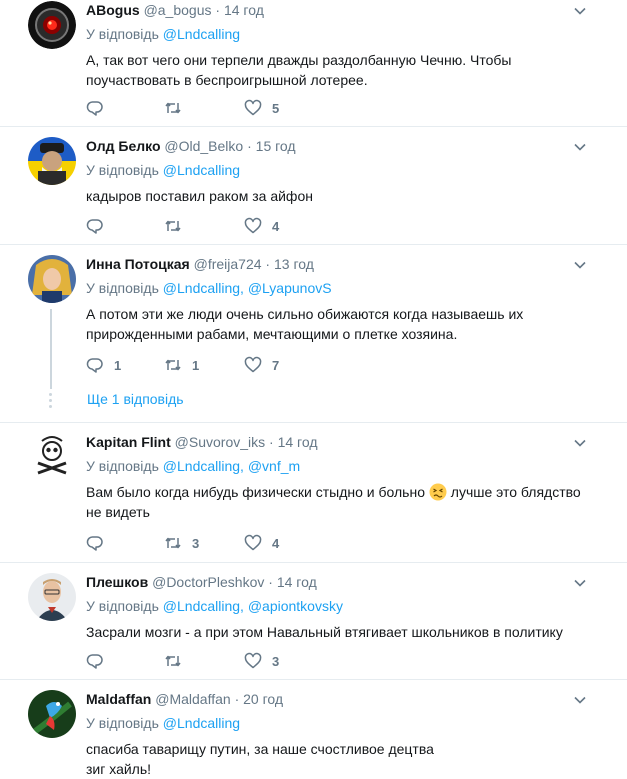 The height and width of the screenshot is (779, 627). I want to click on thread-dots, so click(51, 402).